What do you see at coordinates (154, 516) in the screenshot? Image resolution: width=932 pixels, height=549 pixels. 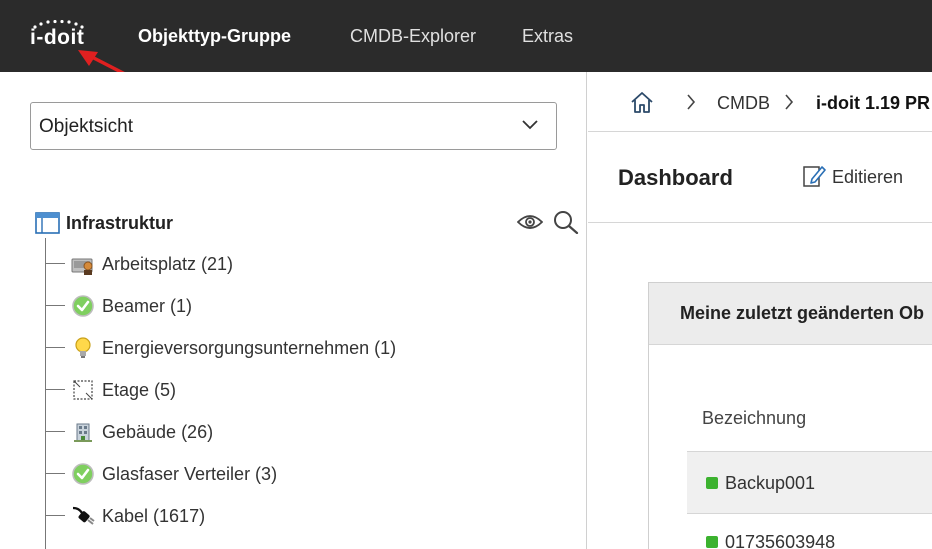 I see `tree-item-label: Kabel (1617)` at bounding box center [154, 516].